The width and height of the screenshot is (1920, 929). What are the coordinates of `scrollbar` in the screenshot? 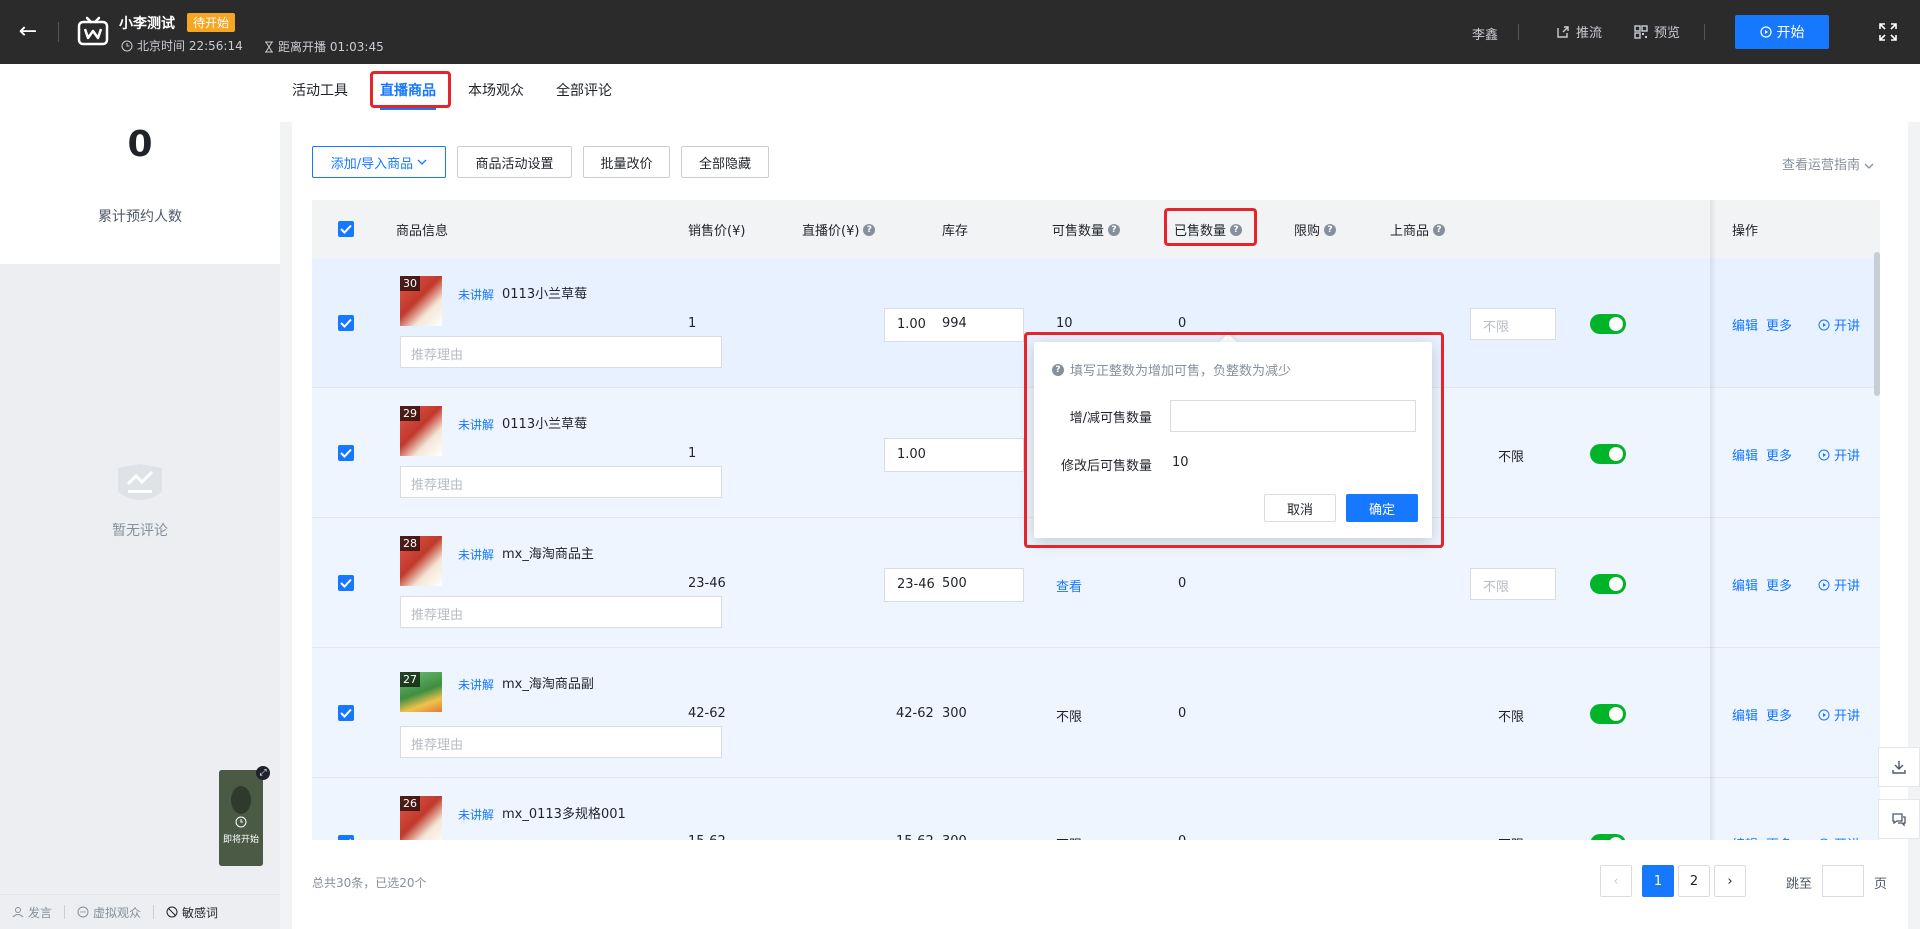 It's located at (1877, 324).